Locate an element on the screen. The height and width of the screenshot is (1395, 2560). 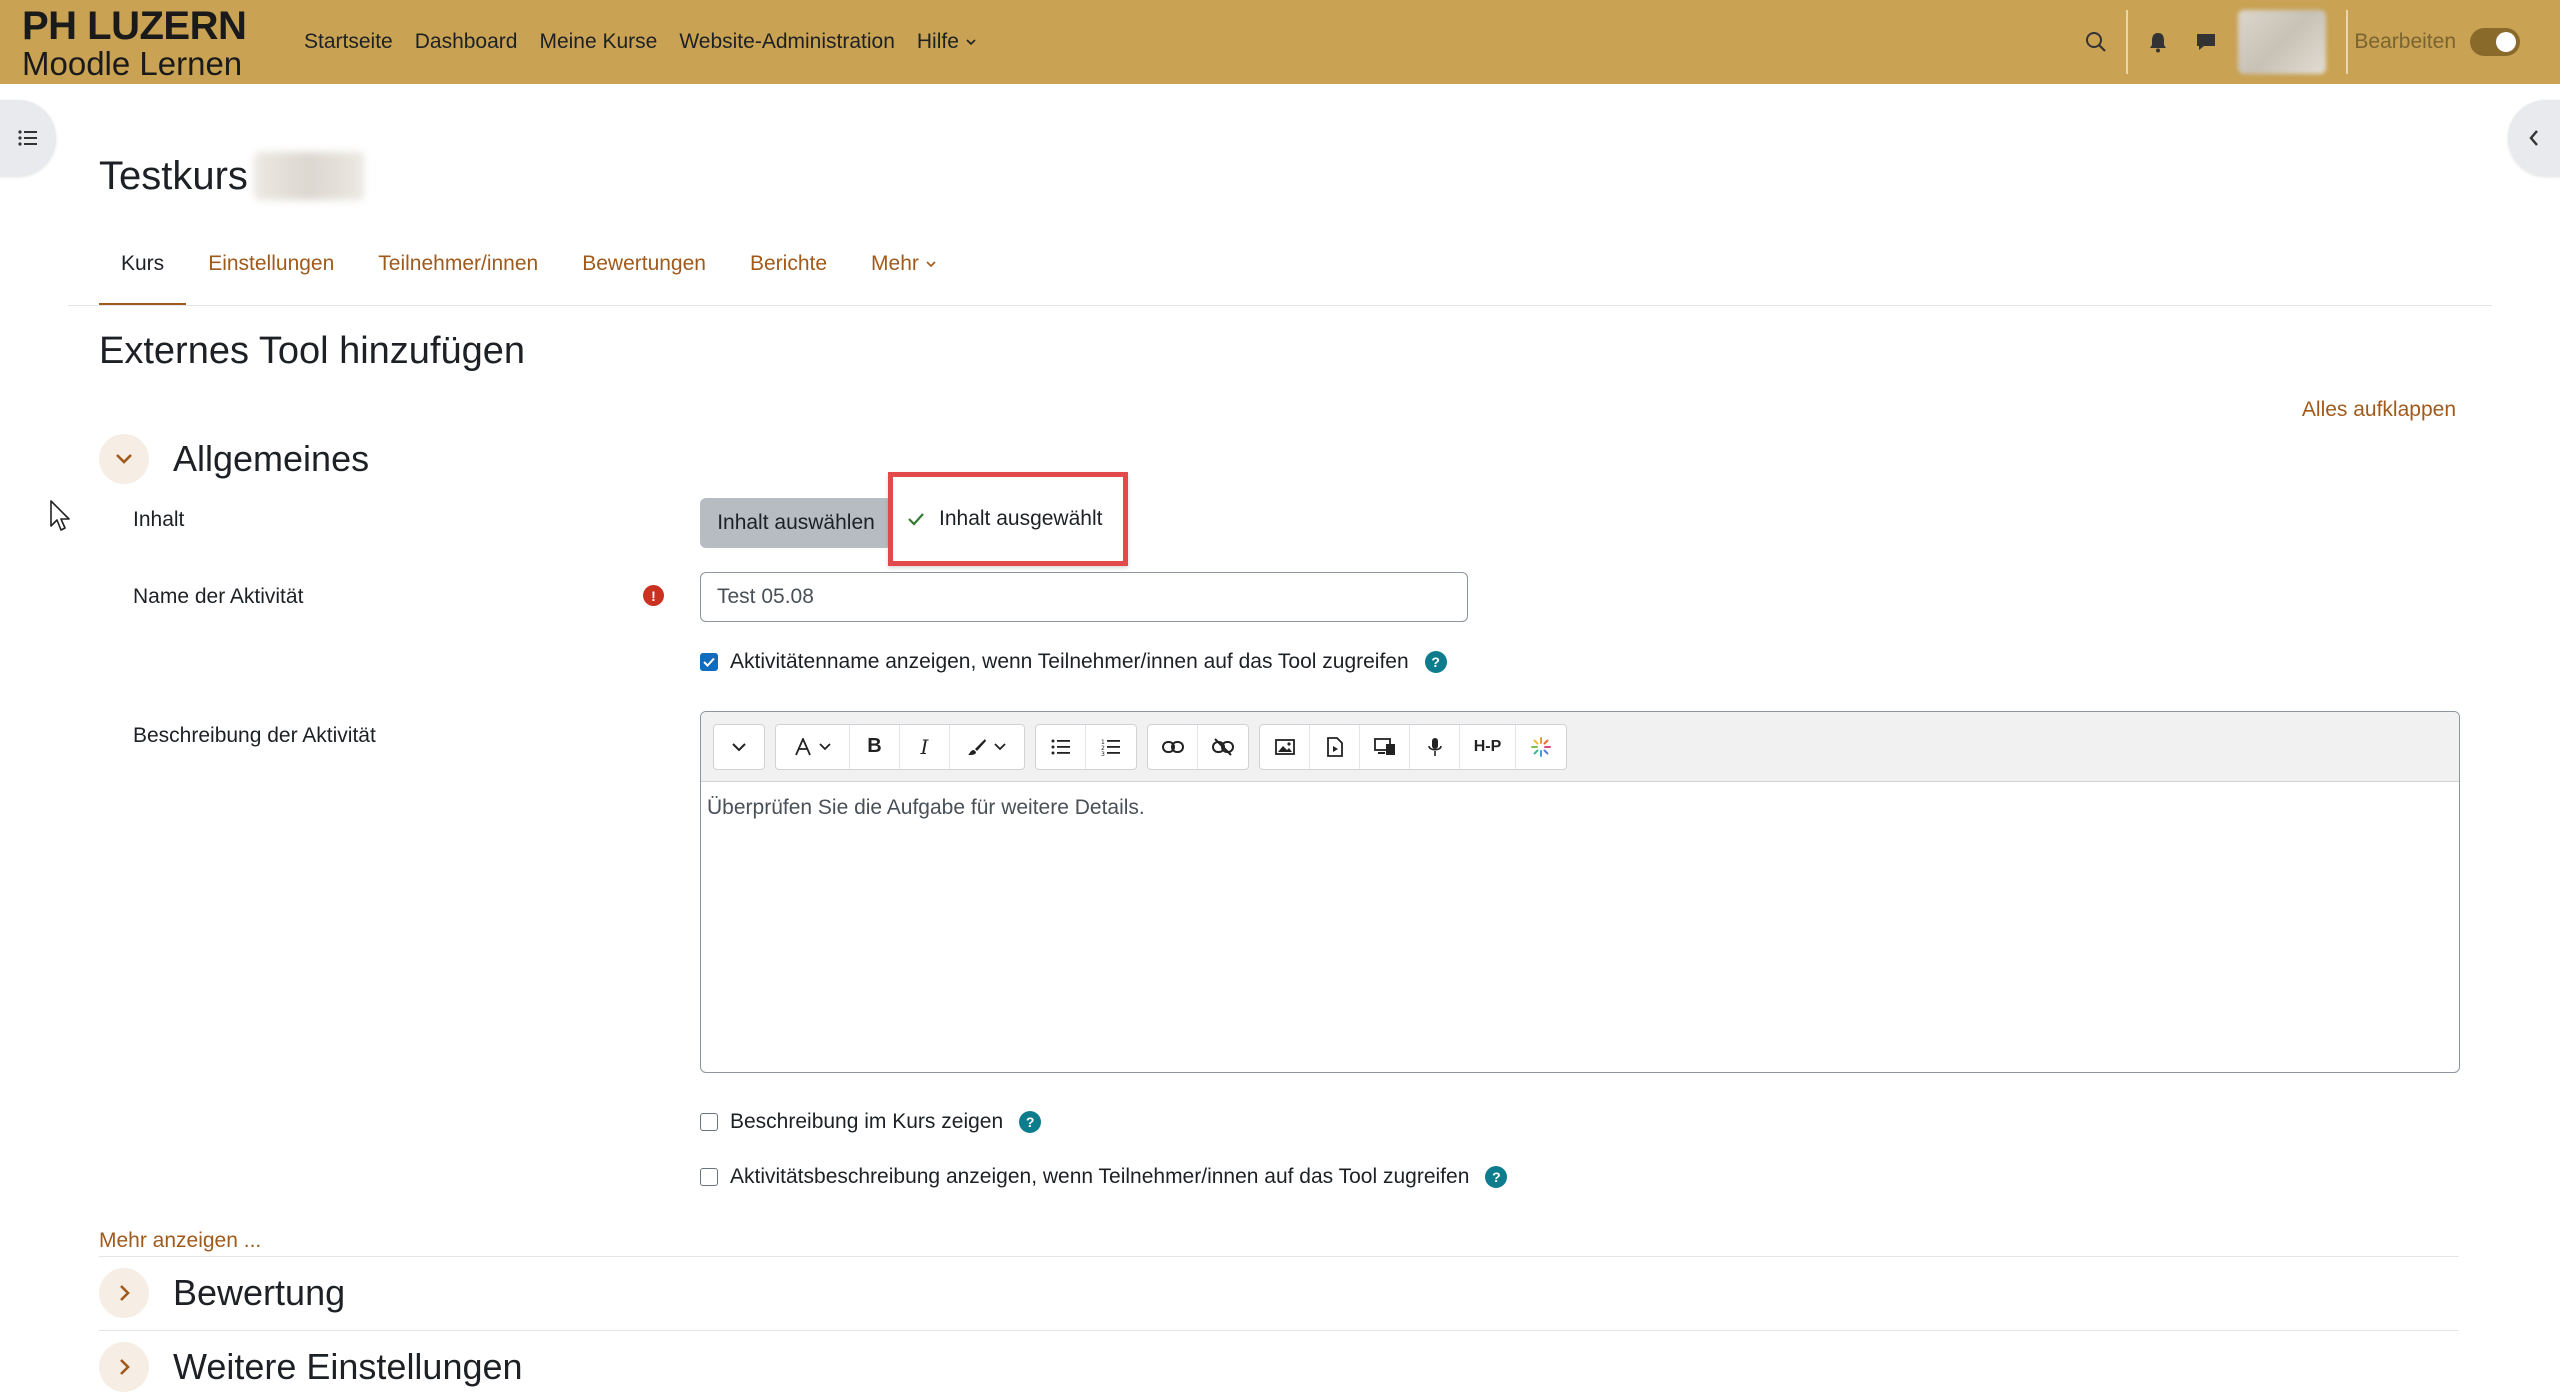
paragraph-style-button is located at coordinates (813, 746).